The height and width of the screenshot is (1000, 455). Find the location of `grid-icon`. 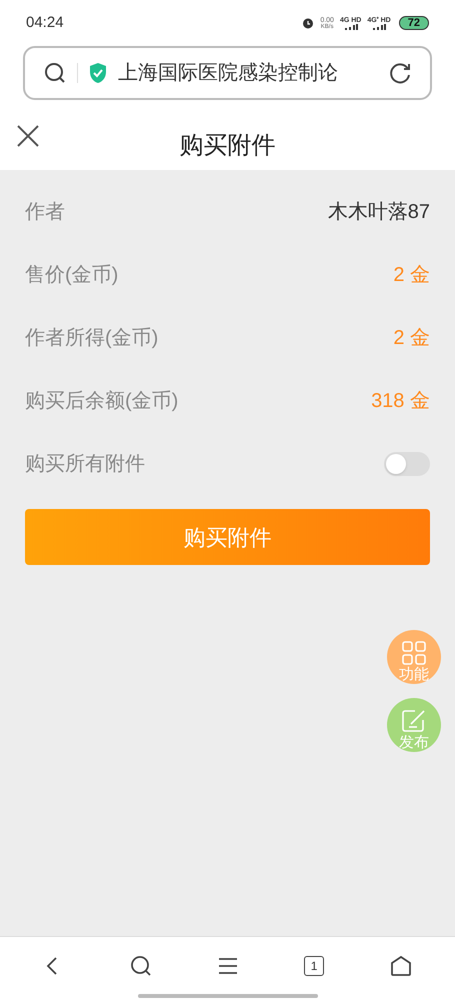

grid-icon is located at coordinates (414, 653).